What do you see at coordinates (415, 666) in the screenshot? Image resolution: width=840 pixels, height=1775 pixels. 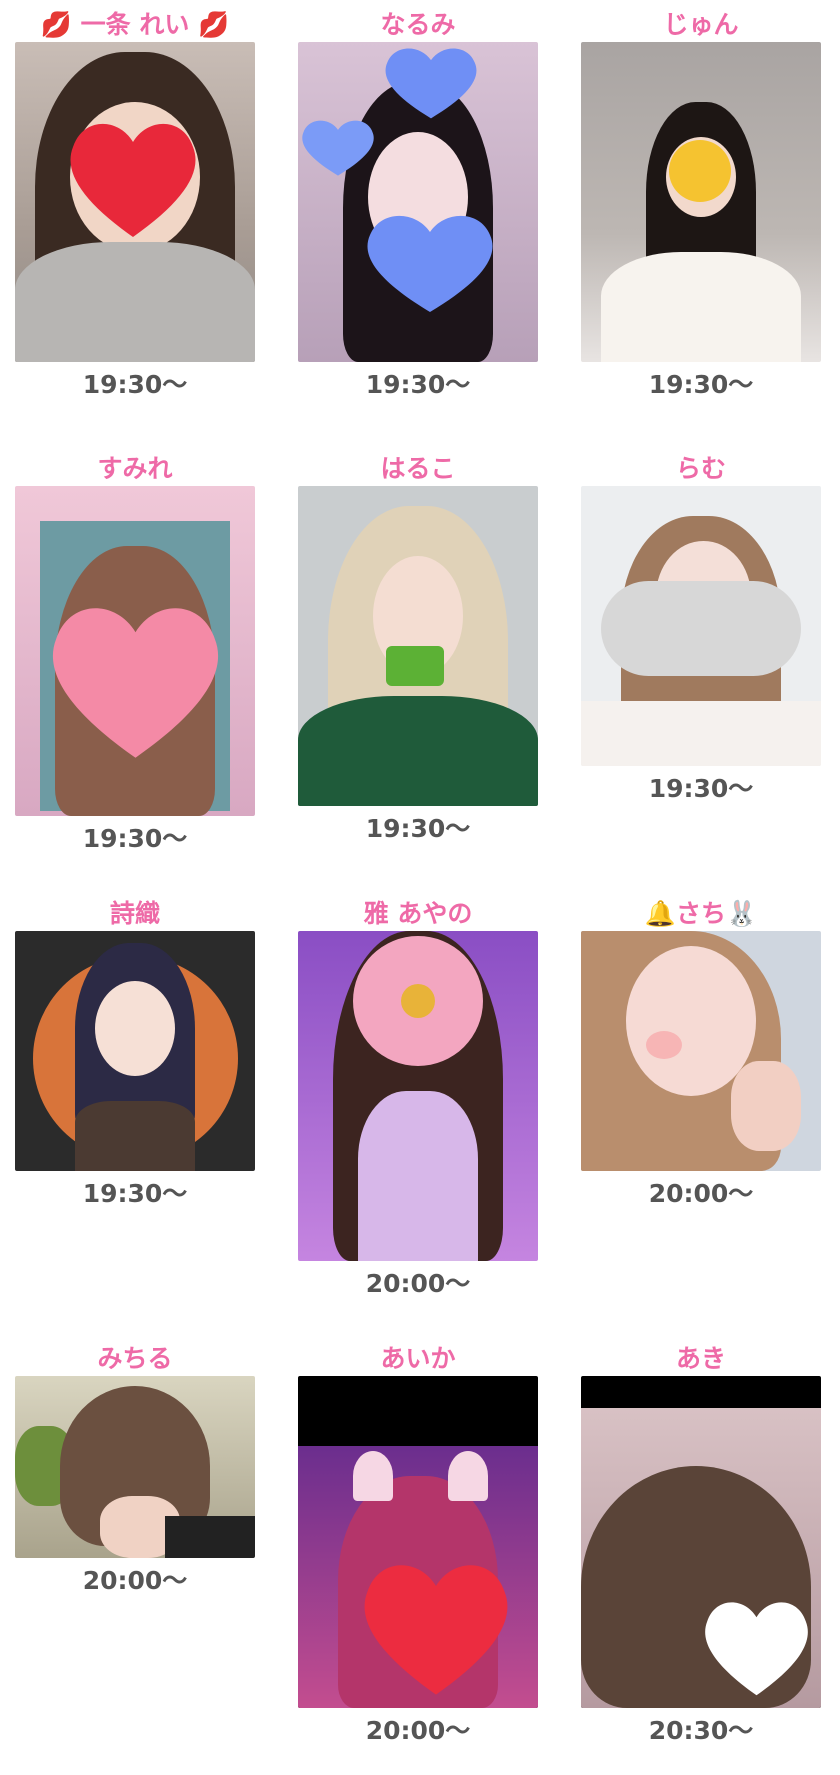 I see `sticker-icon` at bounding box center [415, 666].